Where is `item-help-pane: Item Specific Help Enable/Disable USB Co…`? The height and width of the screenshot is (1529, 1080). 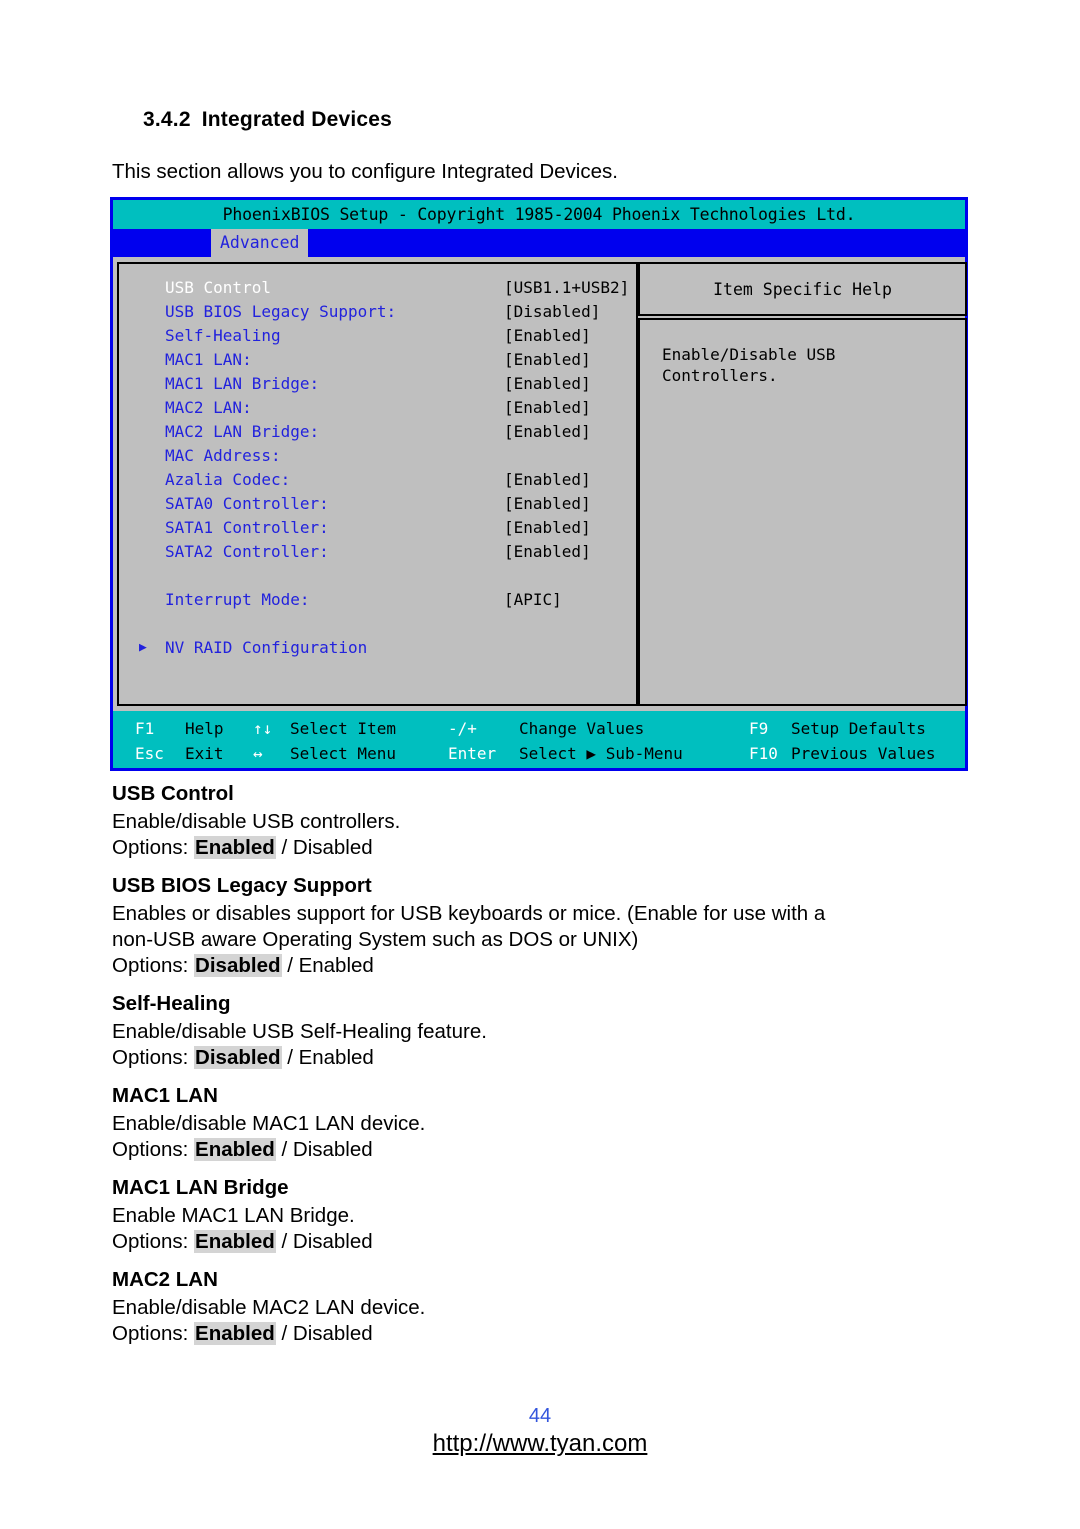
item-help-pane: Item Specific Help Enable/Disable USB Co… is located at coordinates (802, 484).